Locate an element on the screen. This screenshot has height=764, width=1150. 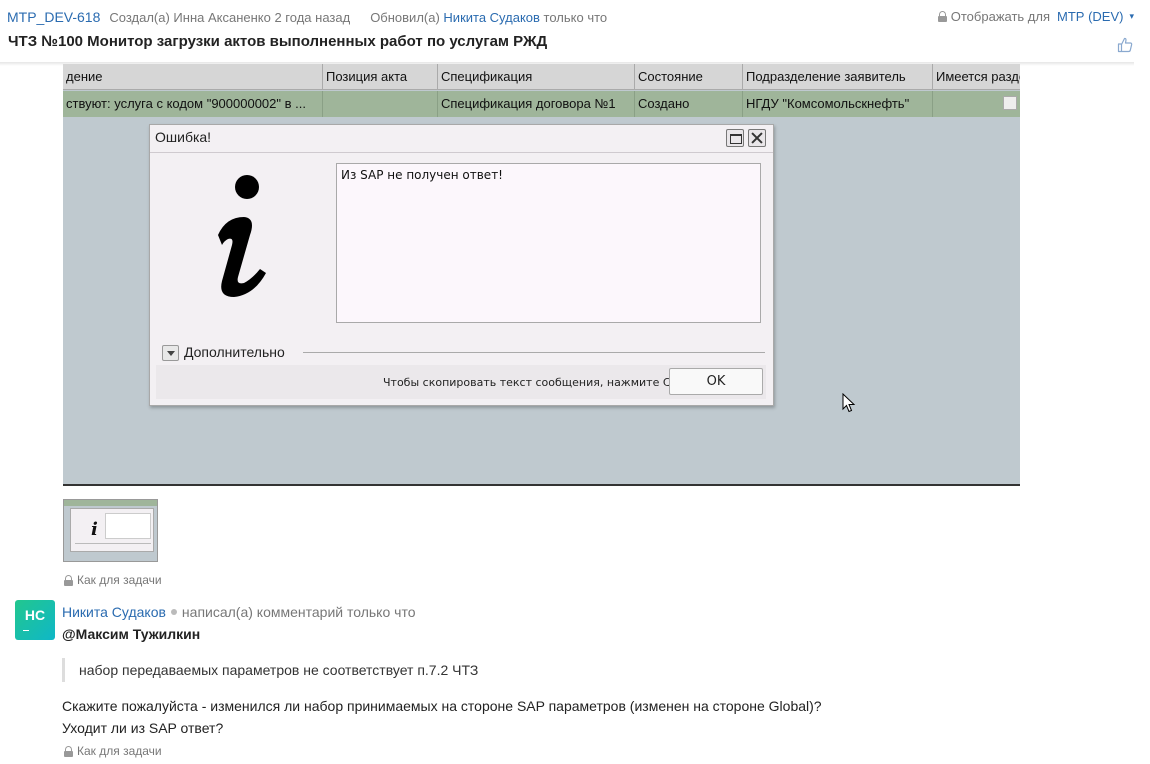
info-icon is located at coordinates (242, 236).